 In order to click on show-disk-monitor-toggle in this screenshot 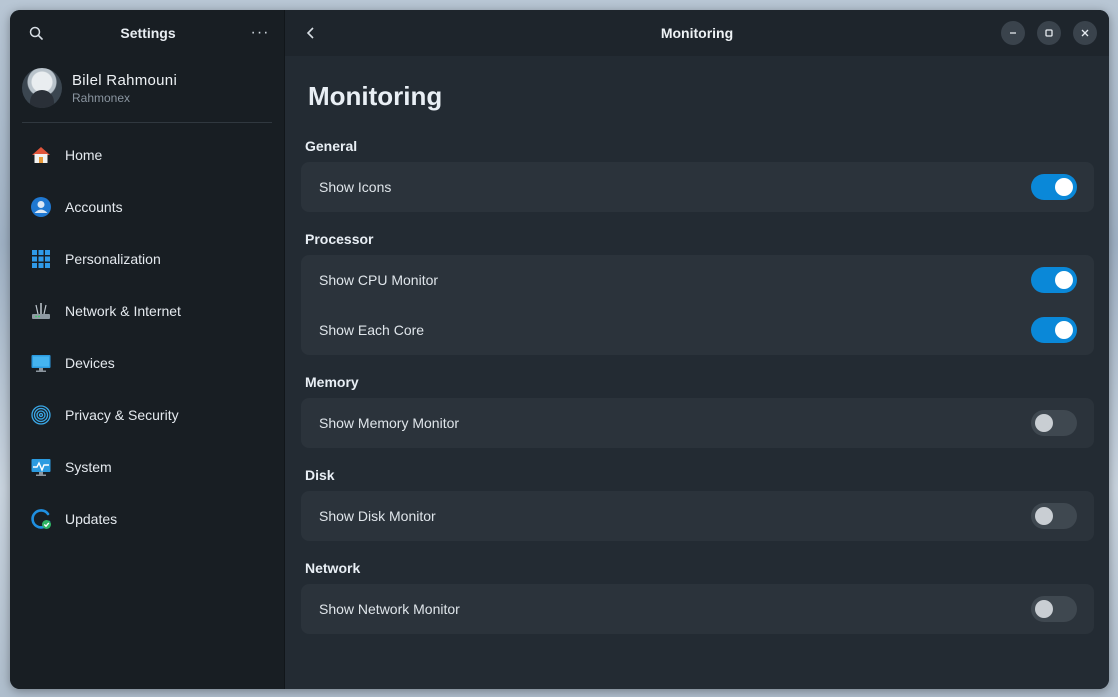, I will do `click(1054, 516)`.